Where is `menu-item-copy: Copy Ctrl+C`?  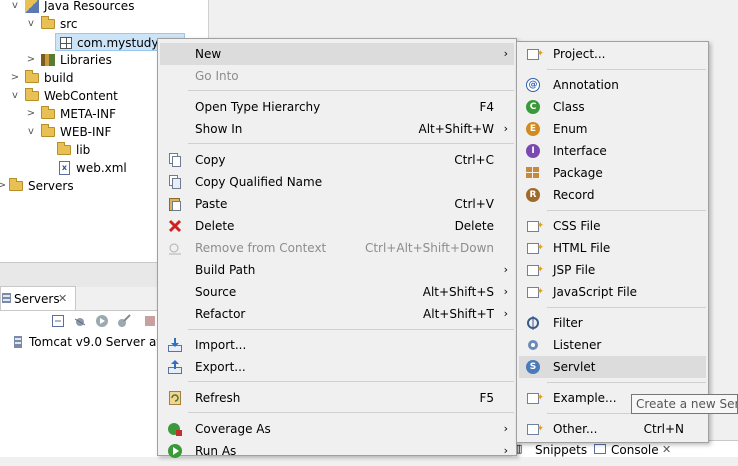
menu-item-copy: Copy Ctrl+C is located at coordinates (337, 160).